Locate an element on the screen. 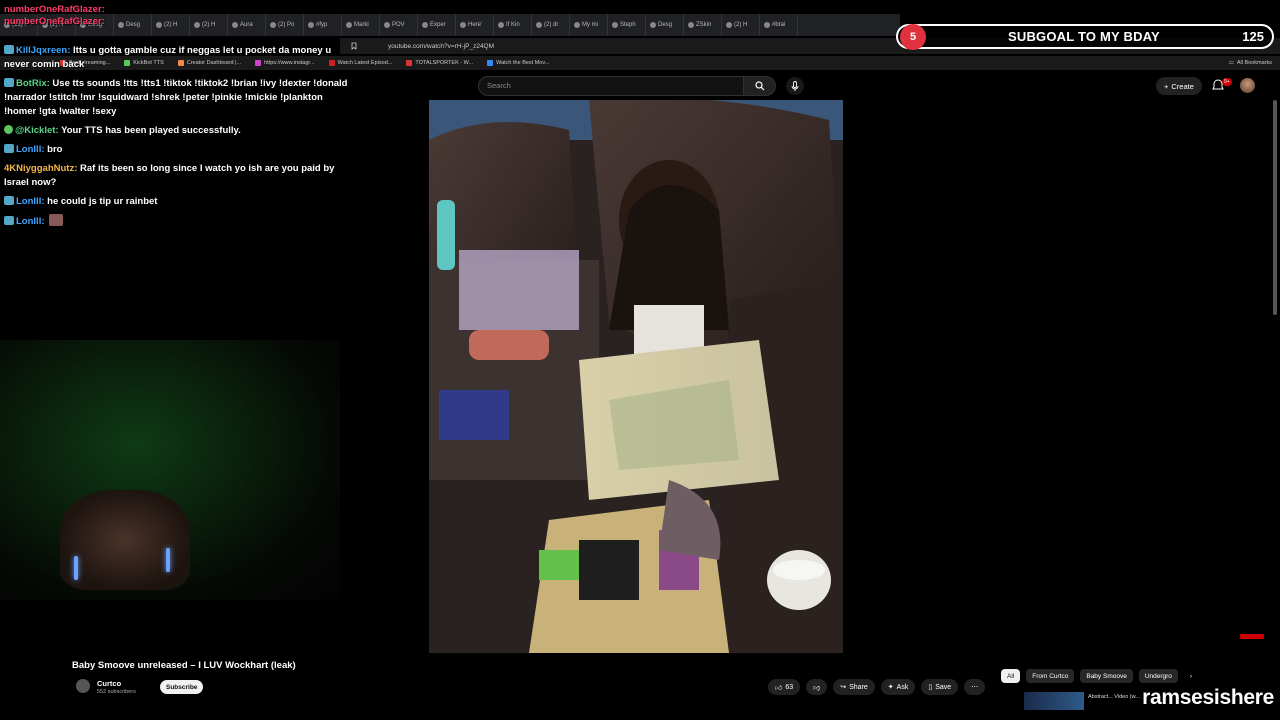 The image size is (1280, 720). chip-baby-smoove: Baby Smoove is located at coordinates (1106, 676).